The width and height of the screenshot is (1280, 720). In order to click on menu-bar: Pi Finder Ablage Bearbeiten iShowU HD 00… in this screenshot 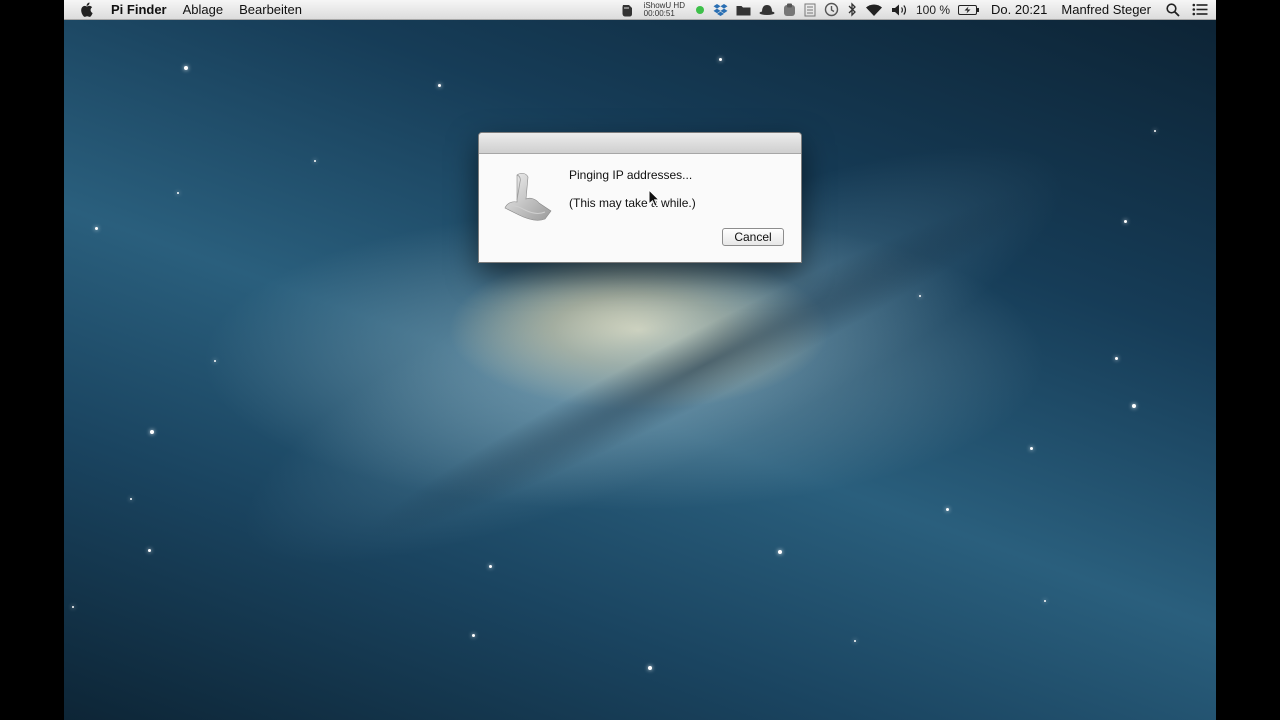, I will do `click(640, 10)`.